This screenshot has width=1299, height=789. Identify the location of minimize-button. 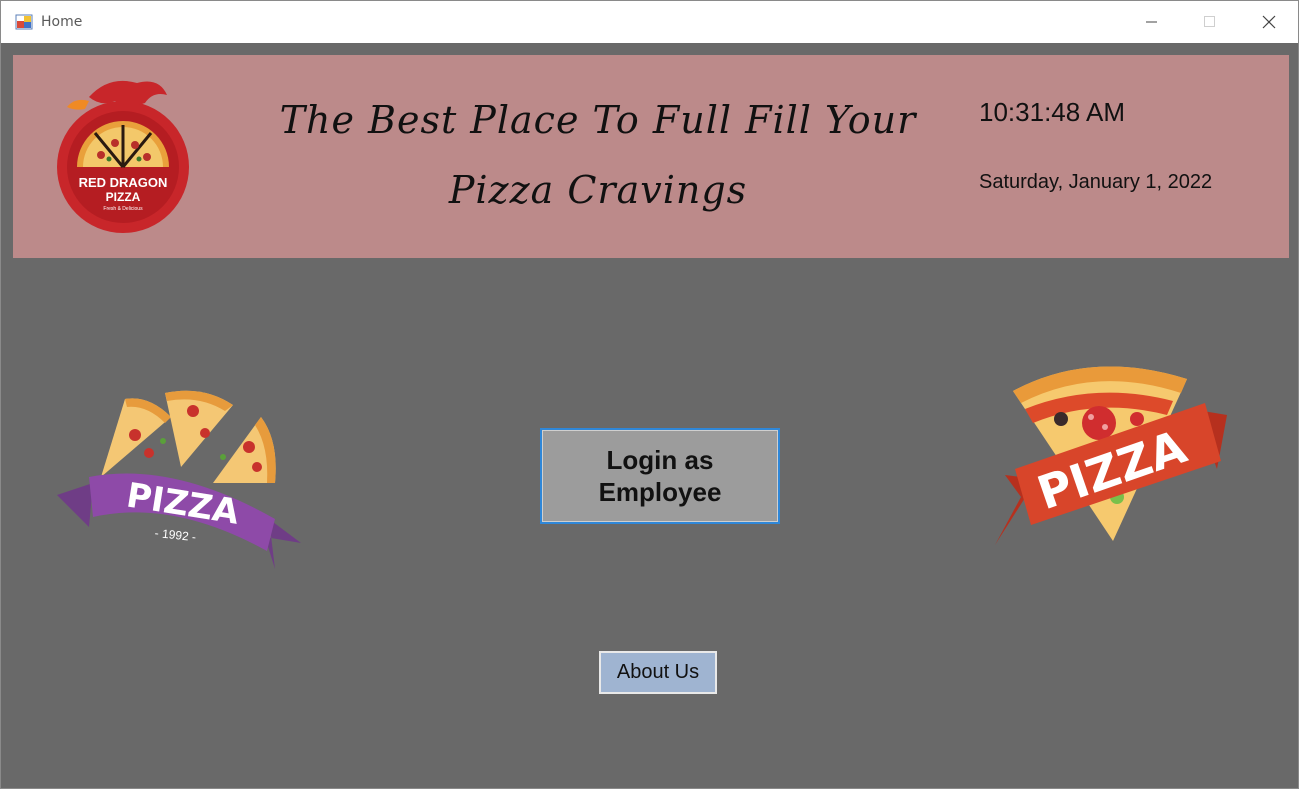
(1152, 22).